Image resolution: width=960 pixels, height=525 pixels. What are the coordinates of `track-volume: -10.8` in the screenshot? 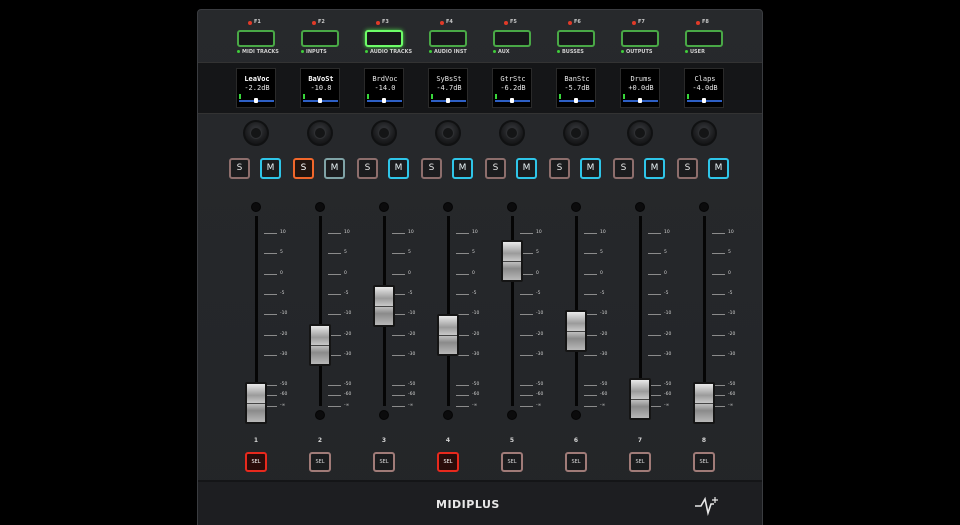 It's located at (321, 88).